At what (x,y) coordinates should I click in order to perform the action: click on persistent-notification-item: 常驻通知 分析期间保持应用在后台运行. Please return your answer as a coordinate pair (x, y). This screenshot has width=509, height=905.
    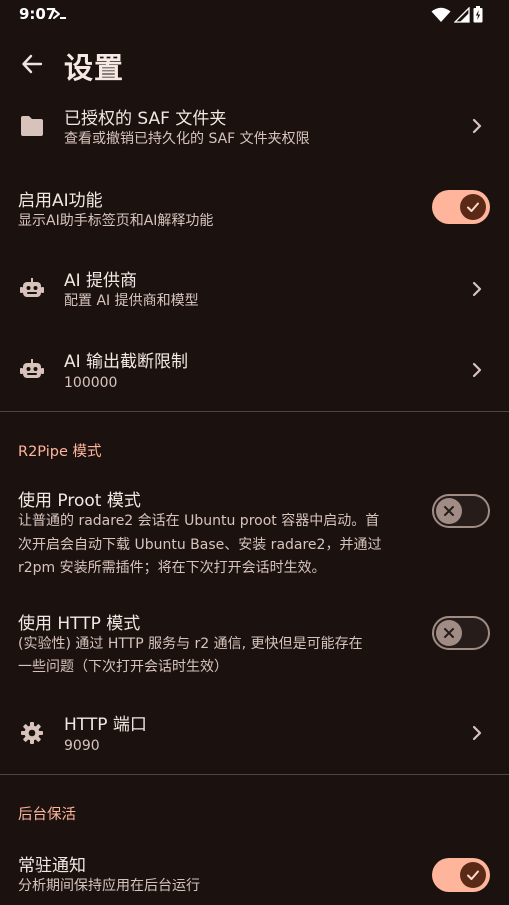
    Looking at the image, I should click on (254, 874).